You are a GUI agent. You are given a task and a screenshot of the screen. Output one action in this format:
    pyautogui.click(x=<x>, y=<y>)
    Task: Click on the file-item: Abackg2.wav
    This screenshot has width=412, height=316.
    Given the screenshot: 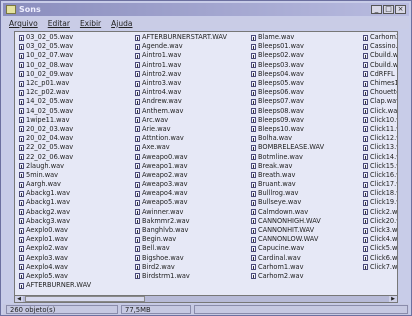 What is the action you would take?
    pyautogui.click(x=55, y=212)
    